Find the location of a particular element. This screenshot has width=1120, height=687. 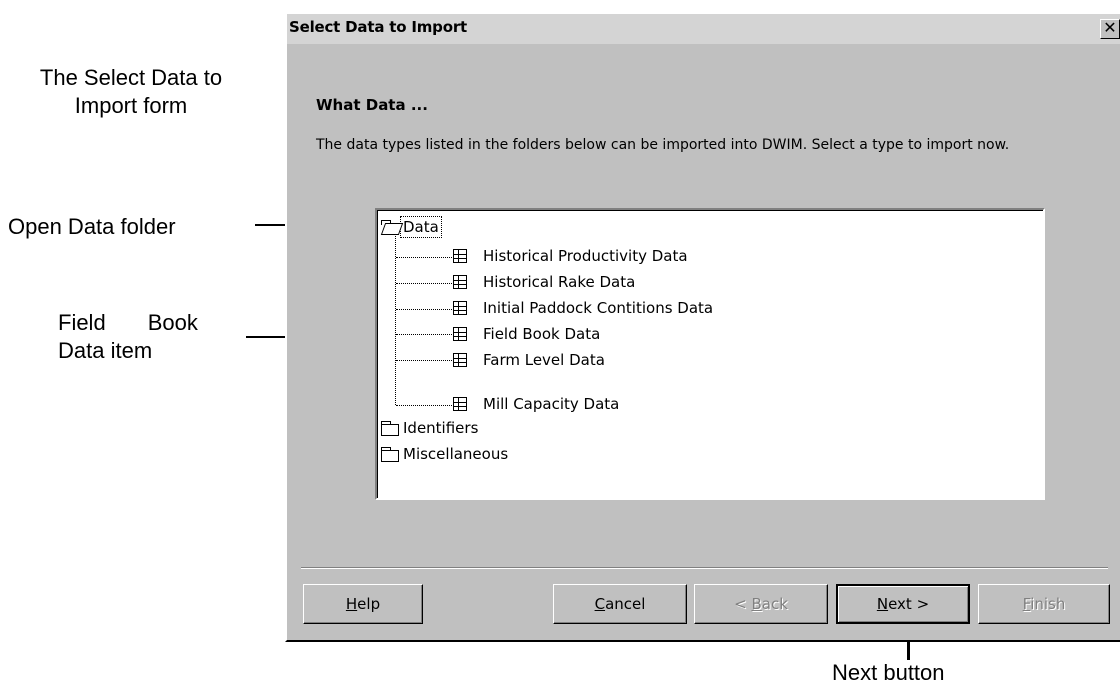

tree-item-label: Historical Rake Data is located at coordinates (559, 282).